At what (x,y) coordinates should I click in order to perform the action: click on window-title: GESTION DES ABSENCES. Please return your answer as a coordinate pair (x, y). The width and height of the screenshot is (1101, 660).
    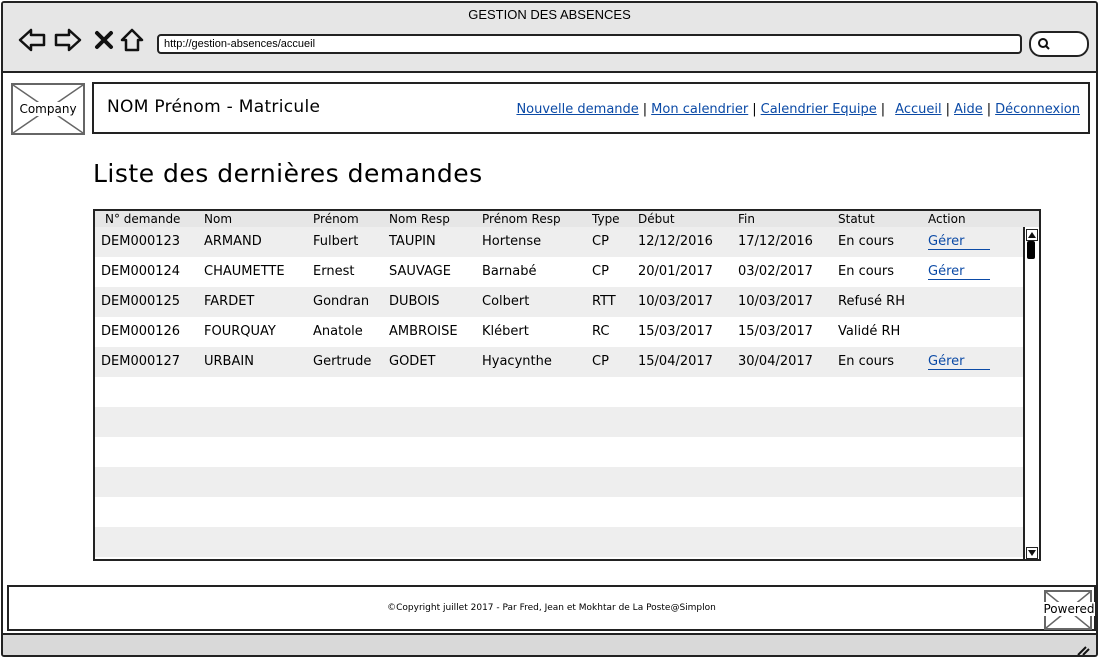
    Looking at the image, I should click on (549, 14).